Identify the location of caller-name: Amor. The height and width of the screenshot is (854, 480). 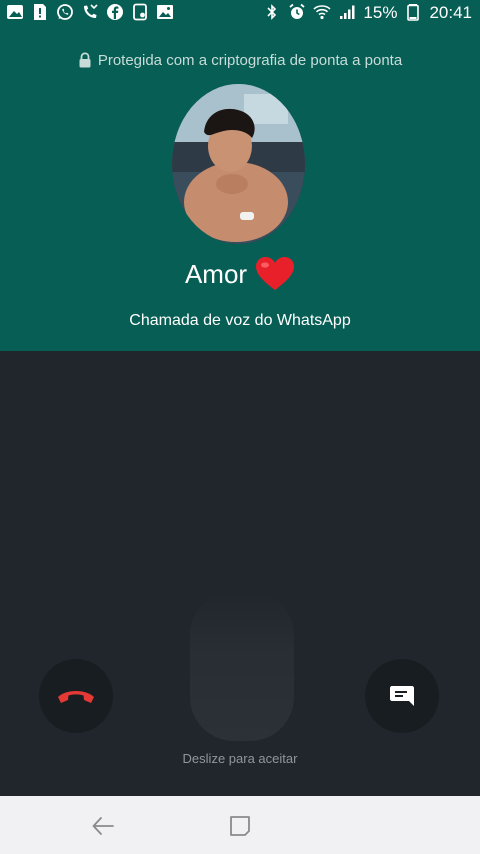
(216, 273).